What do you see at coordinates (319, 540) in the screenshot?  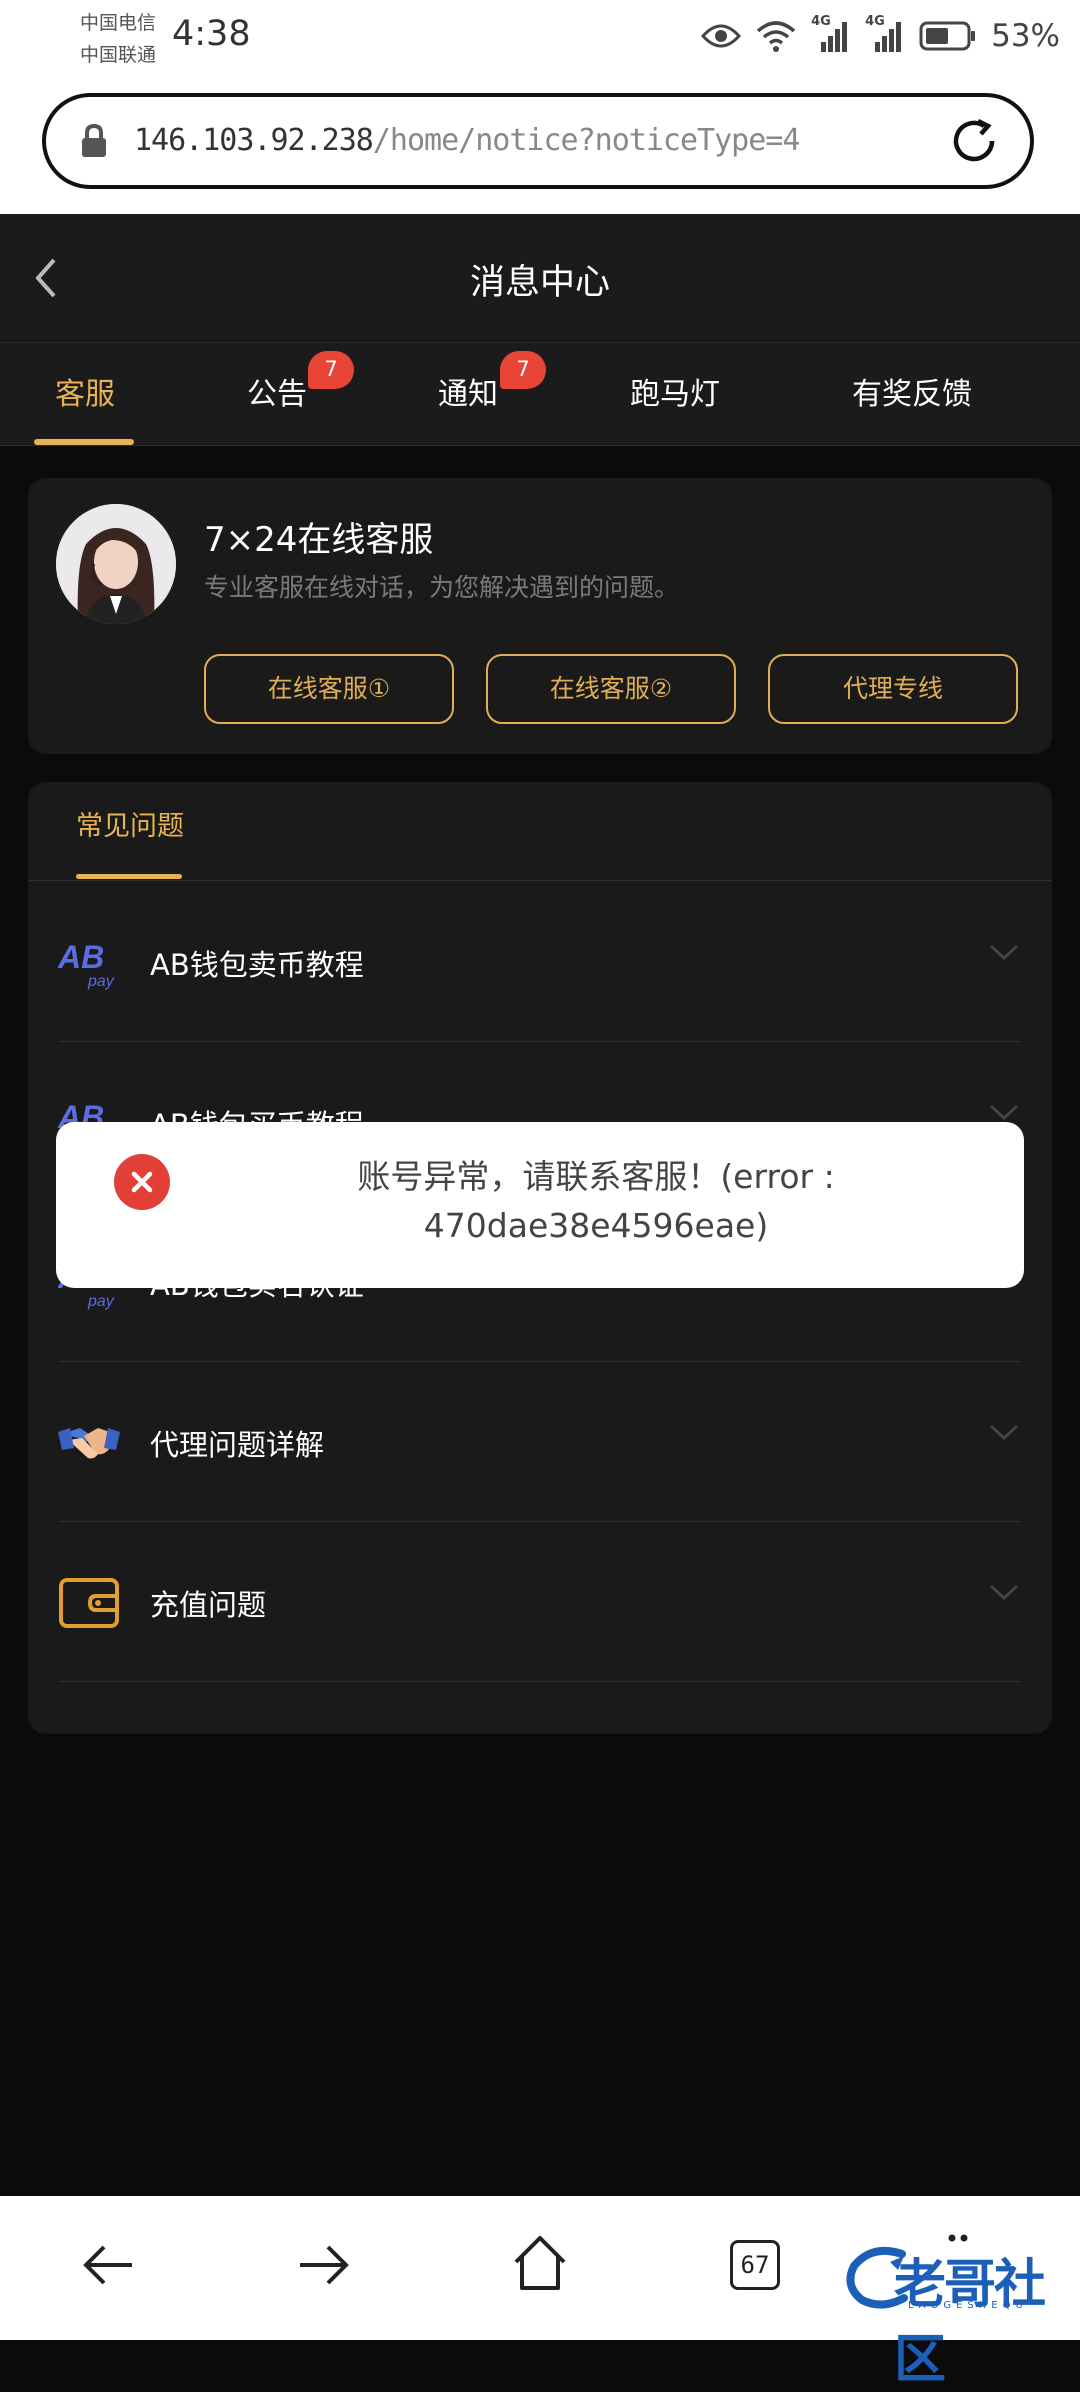 I see `service-title: 7×24在线客服` at bounding box center [319, 540].